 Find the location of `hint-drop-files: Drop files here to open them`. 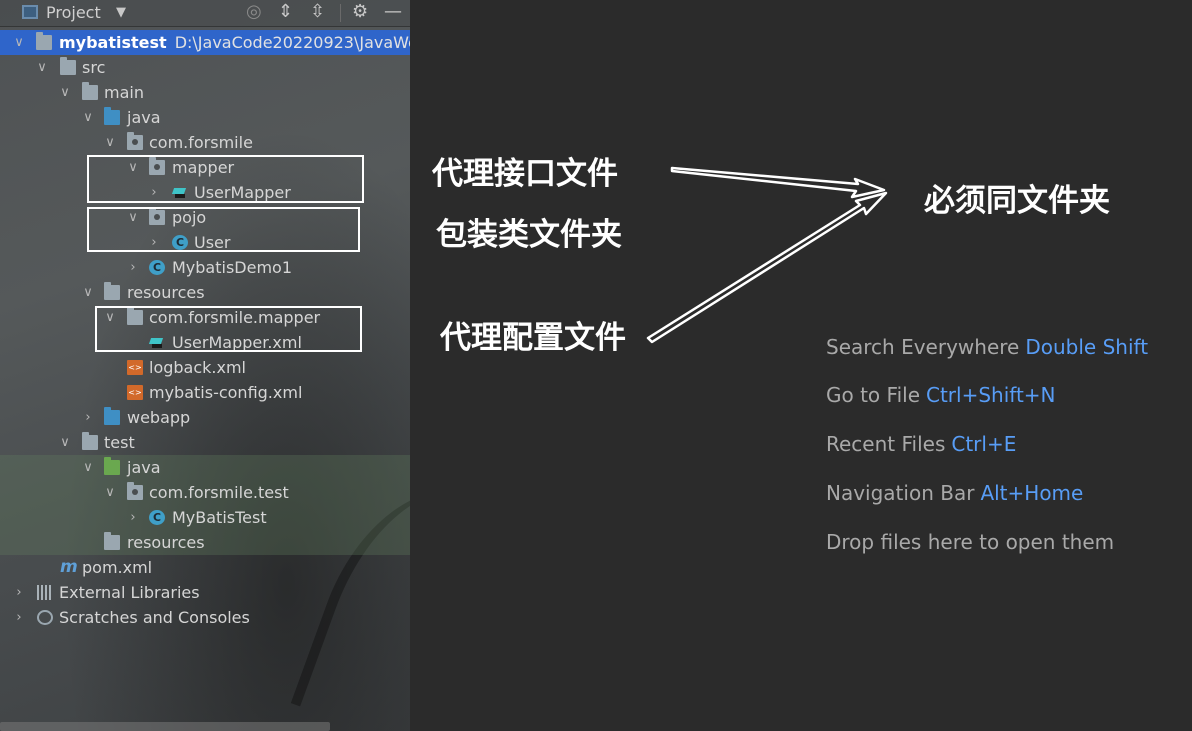

hint-drop-files: Drop files here to open them is located at coordinates (970, 542).